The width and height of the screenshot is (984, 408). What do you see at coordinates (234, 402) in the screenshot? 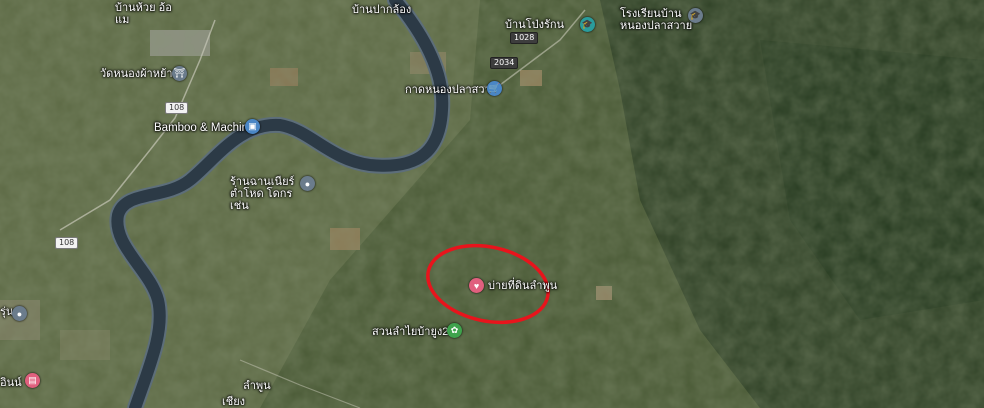
I see `road-label: เชียง` at bounding box center [234, 402].